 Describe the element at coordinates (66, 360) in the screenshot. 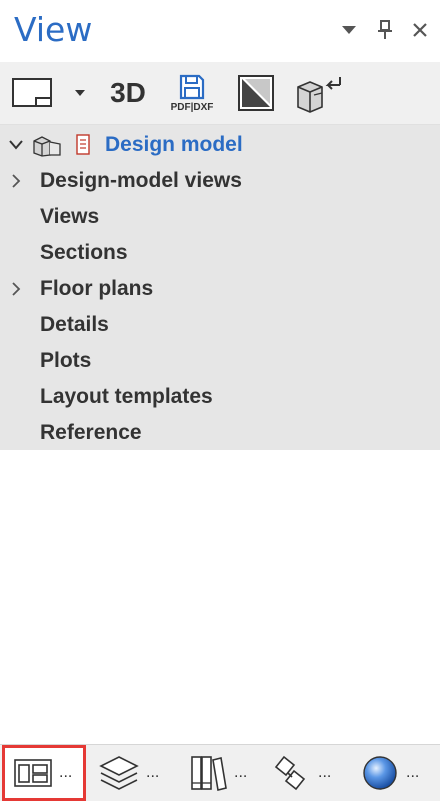

I see `tree-item-label: Plots` at that location.